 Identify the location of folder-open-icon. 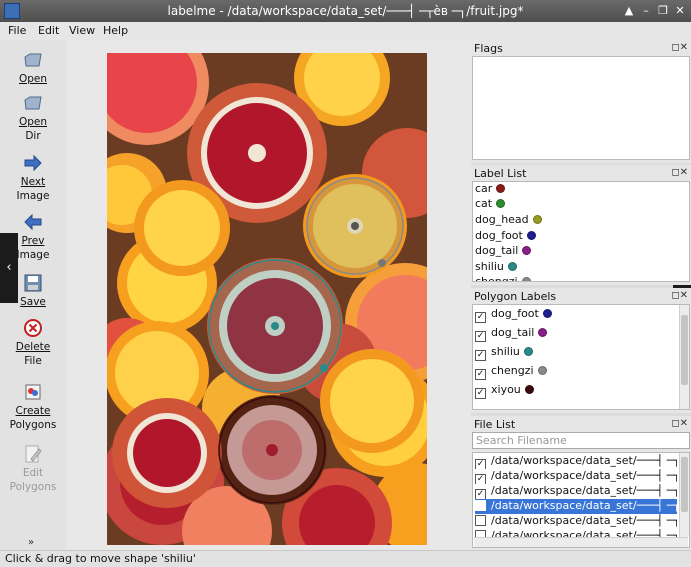
(33, 103).